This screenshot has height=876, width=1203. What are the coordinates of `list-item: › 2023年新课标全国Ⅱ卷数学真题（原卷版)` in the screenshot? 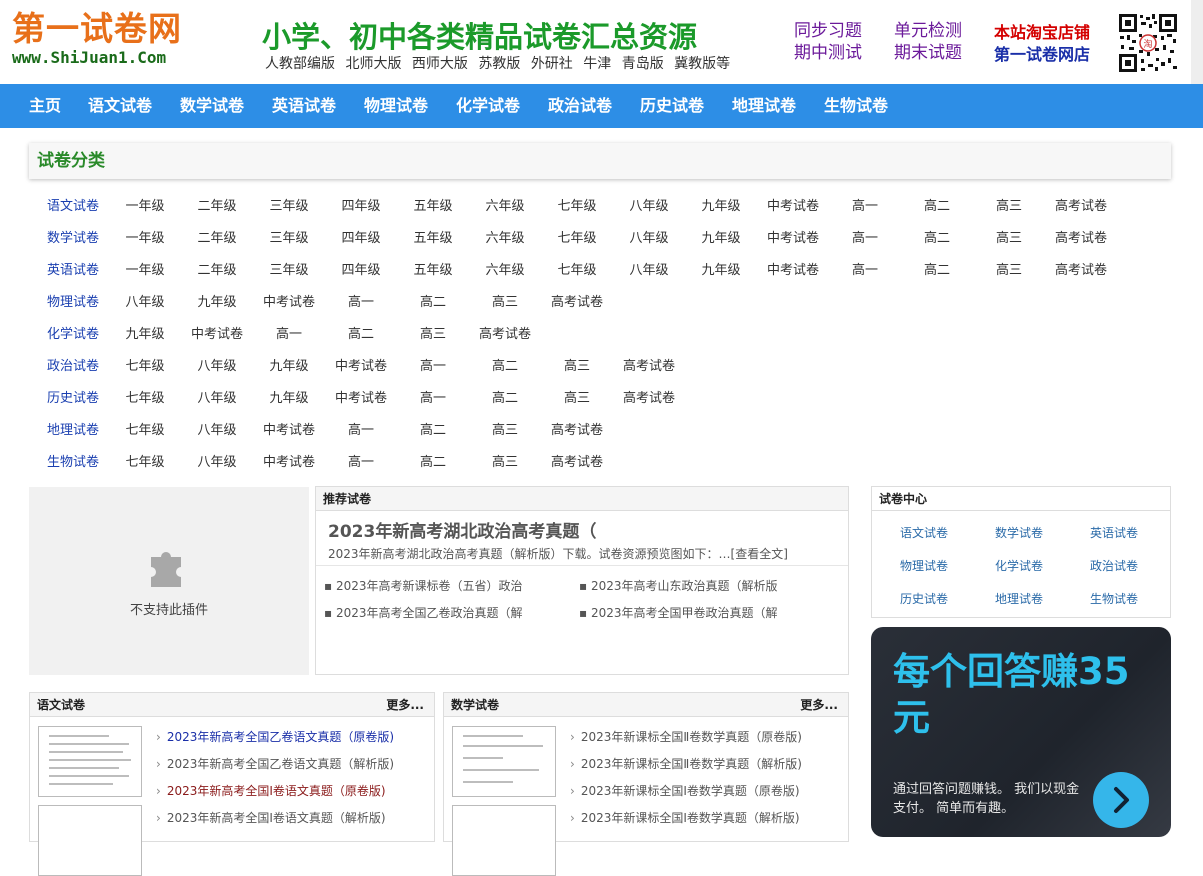 It's located at (686, 736).